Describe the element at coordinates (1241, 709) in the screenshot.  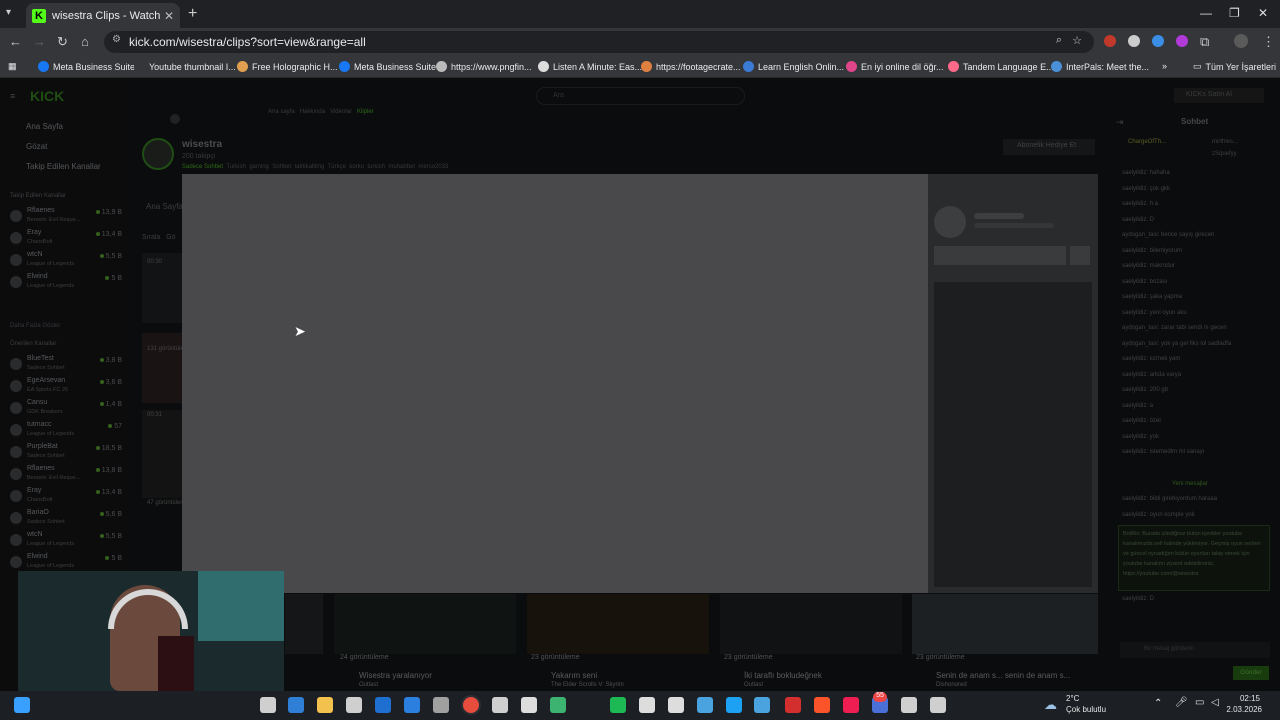
I see `clock-date: 2.03.2026` at that location.